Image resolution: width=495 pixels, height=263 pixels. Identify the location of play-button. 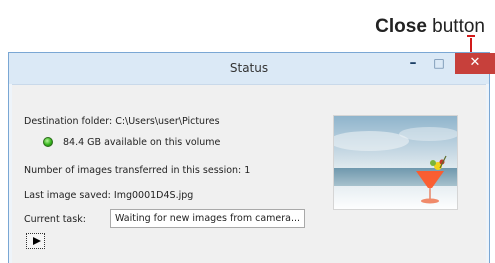
(35, 241).